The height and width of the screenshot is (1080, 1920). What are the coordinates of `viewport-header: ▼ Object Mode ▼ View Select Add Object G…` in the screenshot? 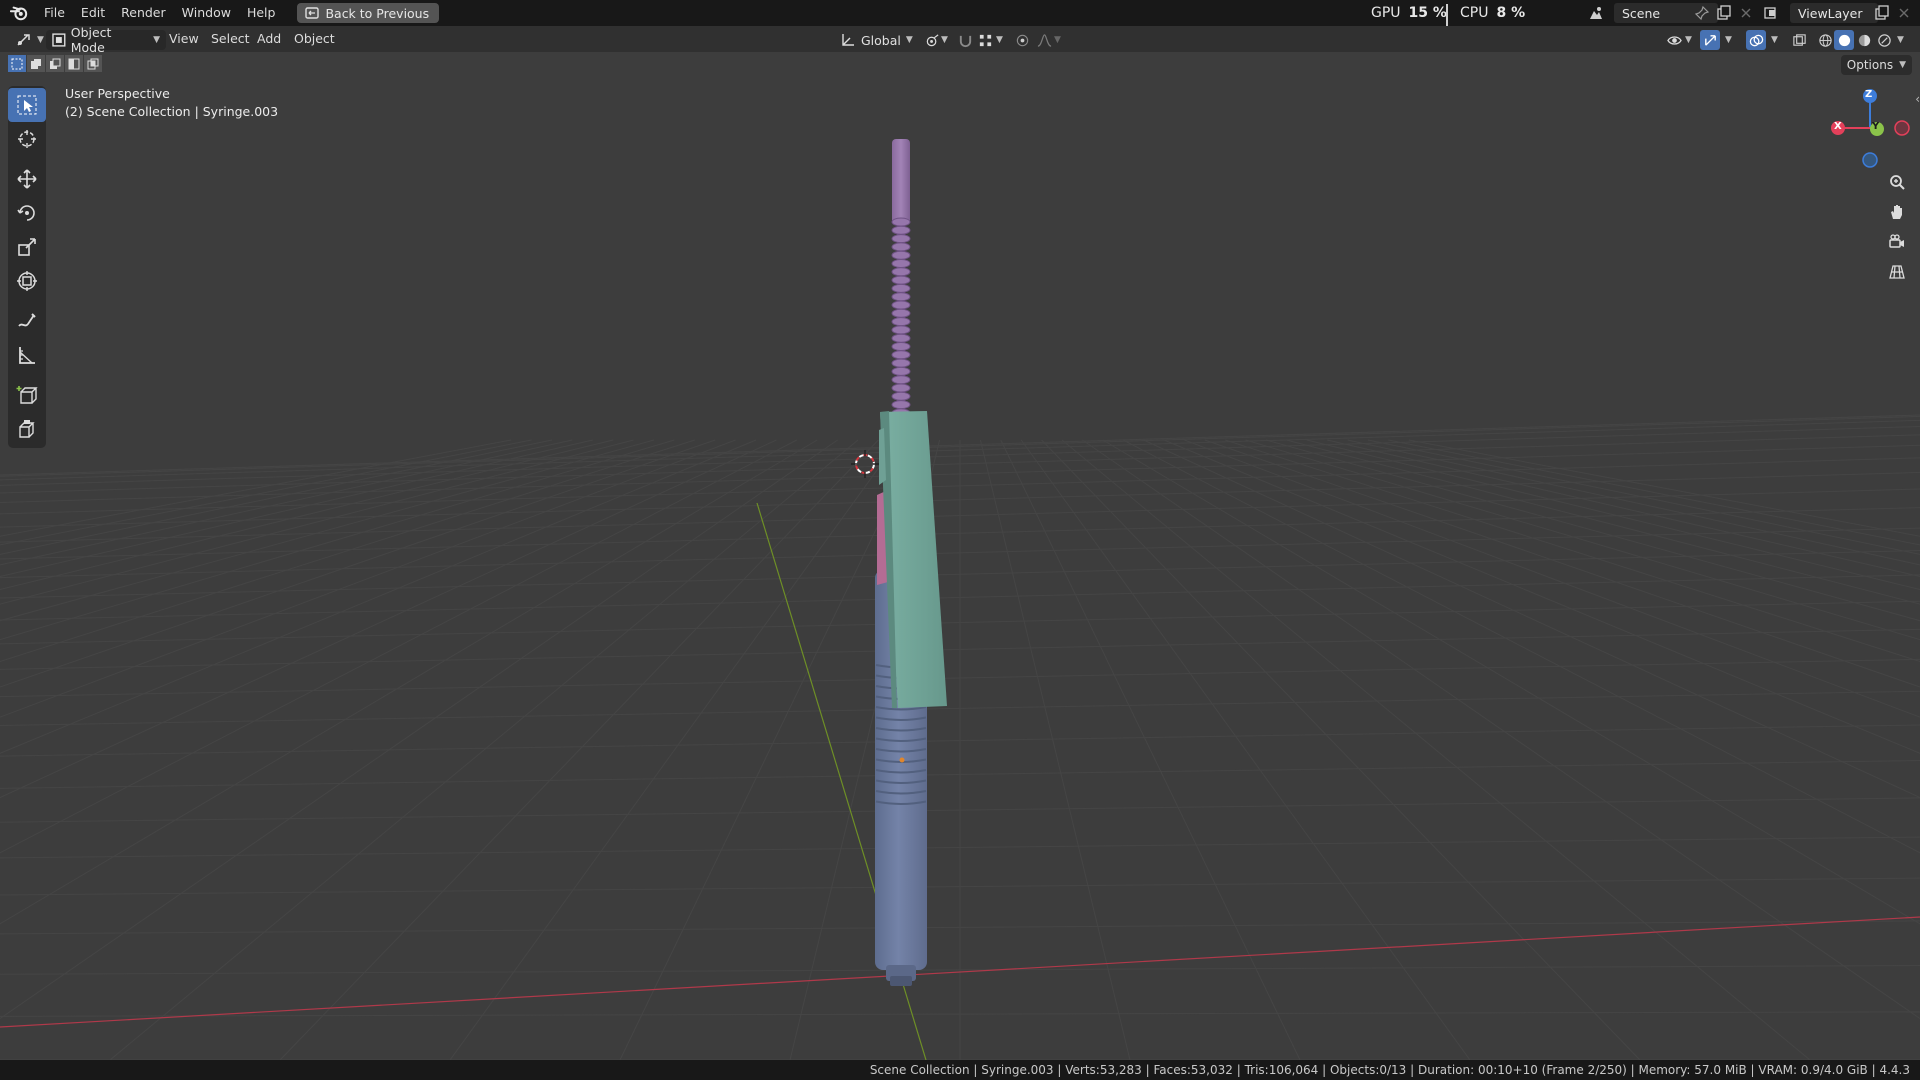 It's located at (960, 40).